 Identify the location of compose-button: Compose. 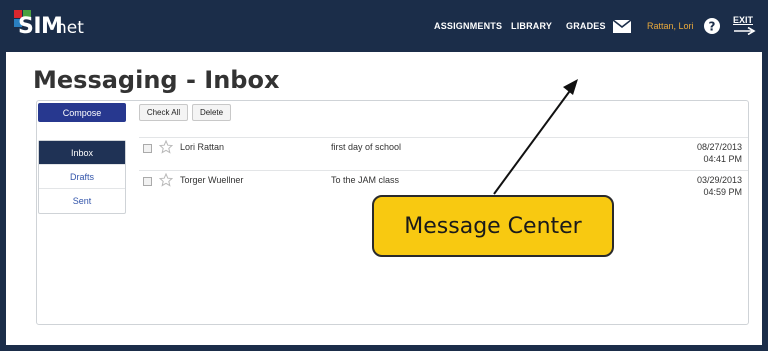
(82, 112).